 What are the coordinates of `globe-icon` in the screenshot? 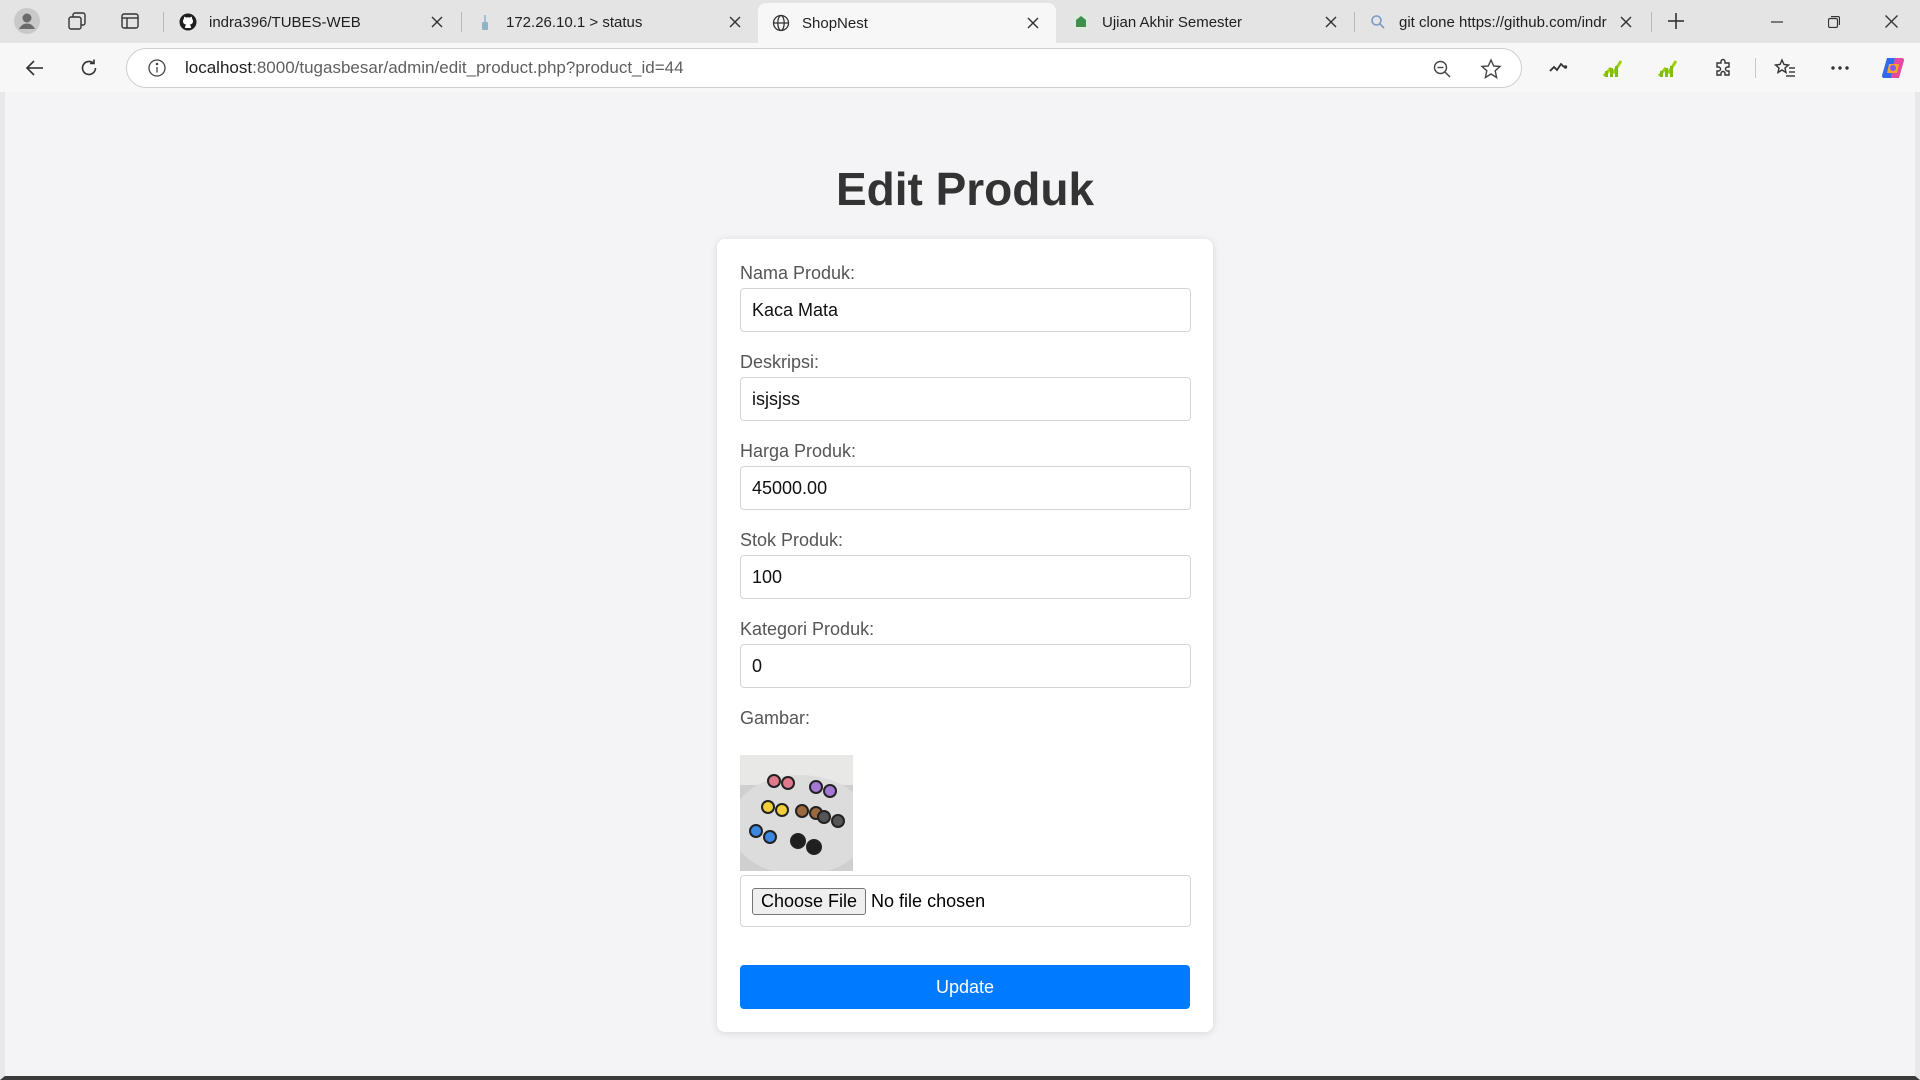 It's located at (781, 23).